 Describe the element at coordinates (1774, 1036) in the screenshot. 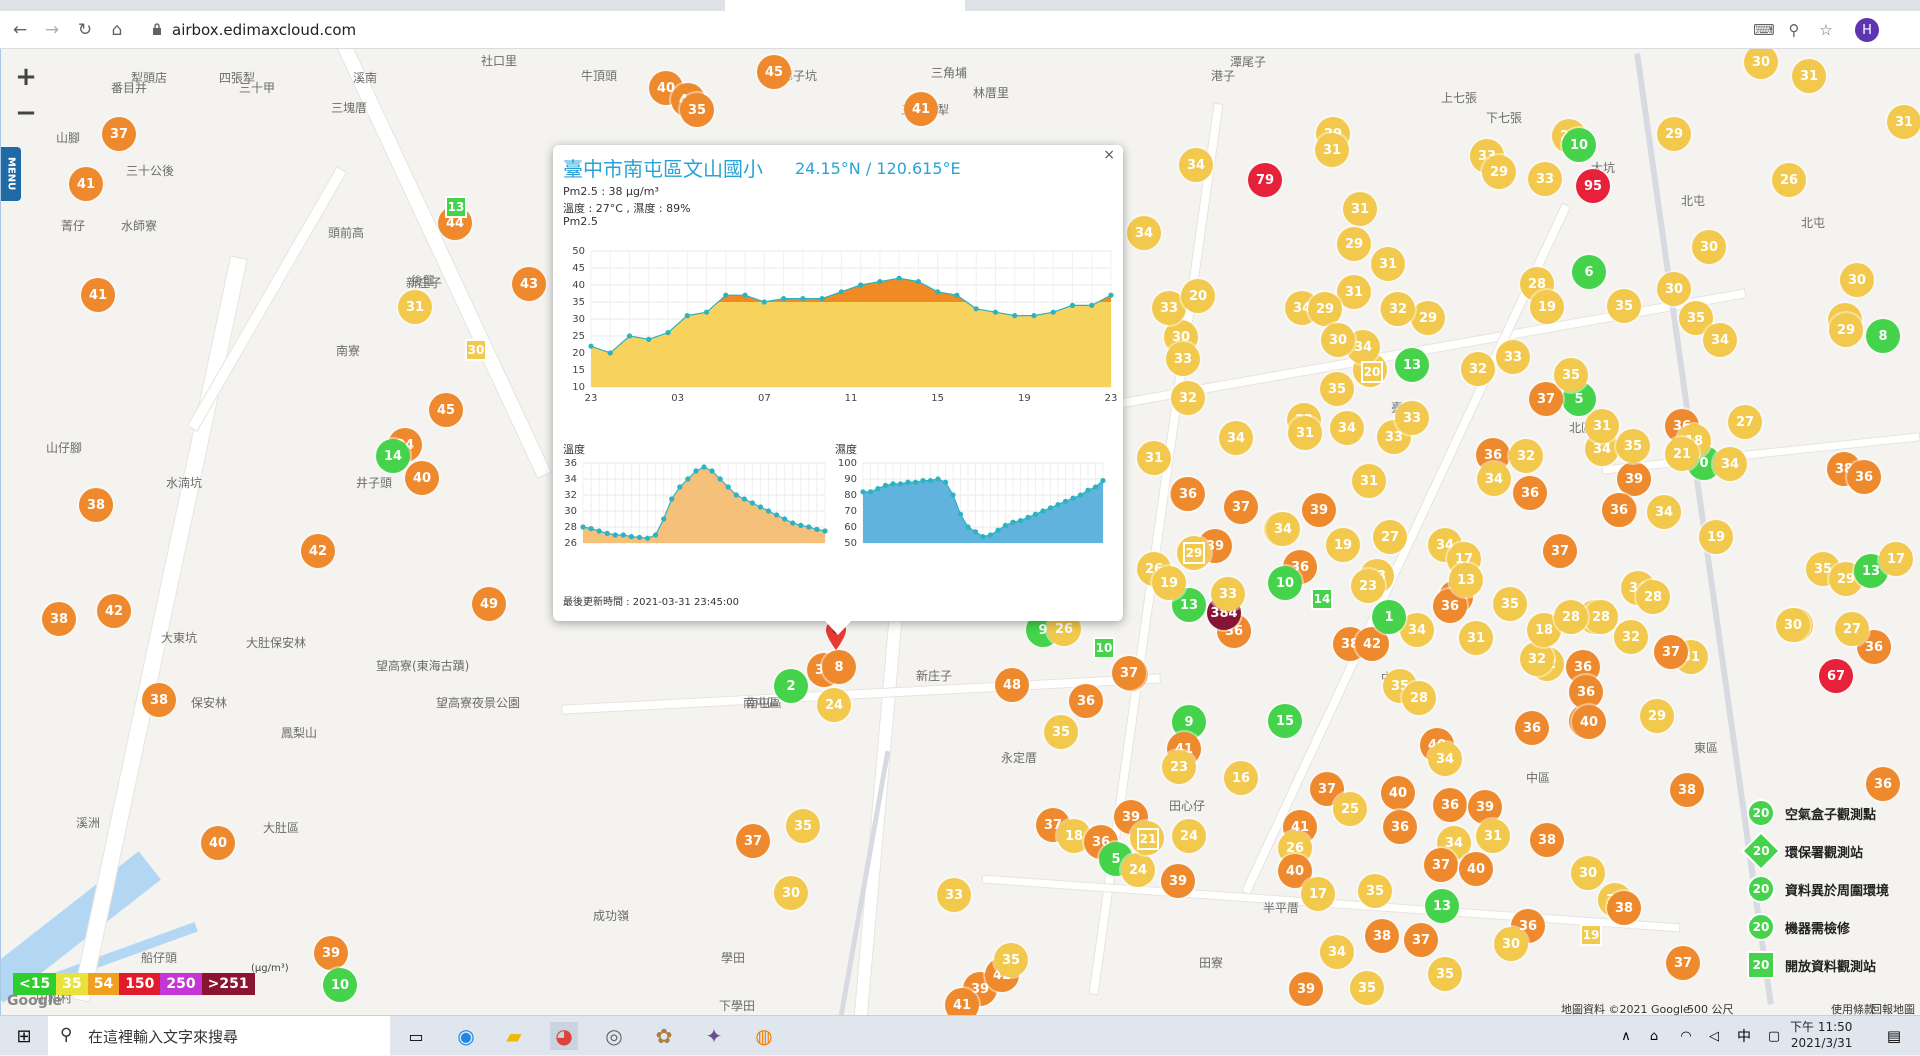

I see `keyboard-icon: ▢` at that location.